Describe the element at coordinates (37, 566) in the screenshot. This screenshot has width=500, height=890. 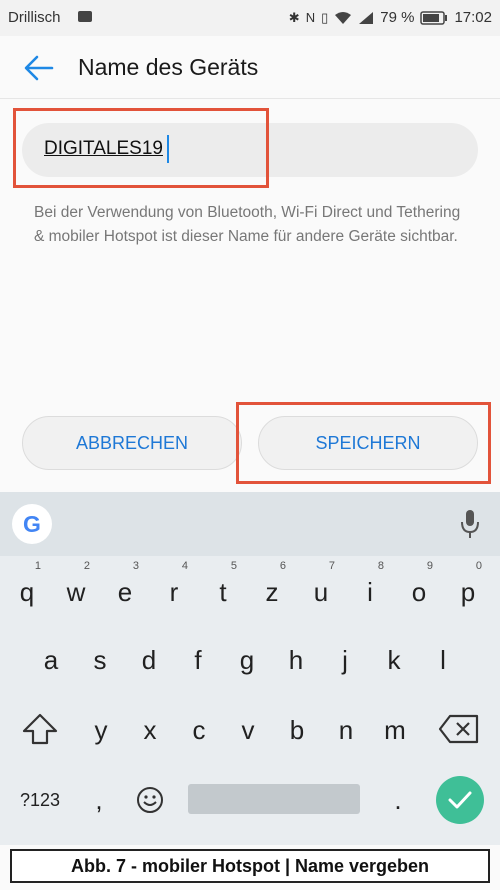
I see `key-hint: 1` at that location.